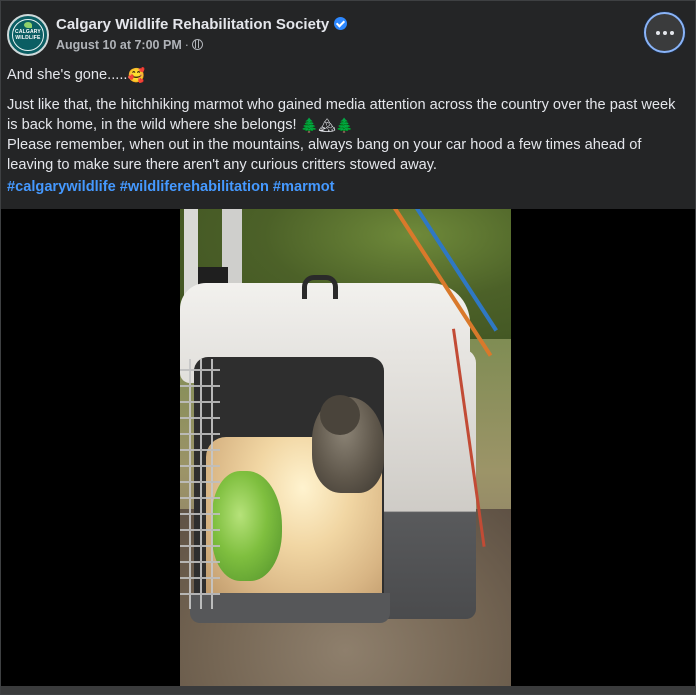 Image resolution: width=696 pixels, height=695 pixels. What do you see at coordinates (340, 415) in the screenshot?
I see `marmot-head` at bounding box center [340, 415].